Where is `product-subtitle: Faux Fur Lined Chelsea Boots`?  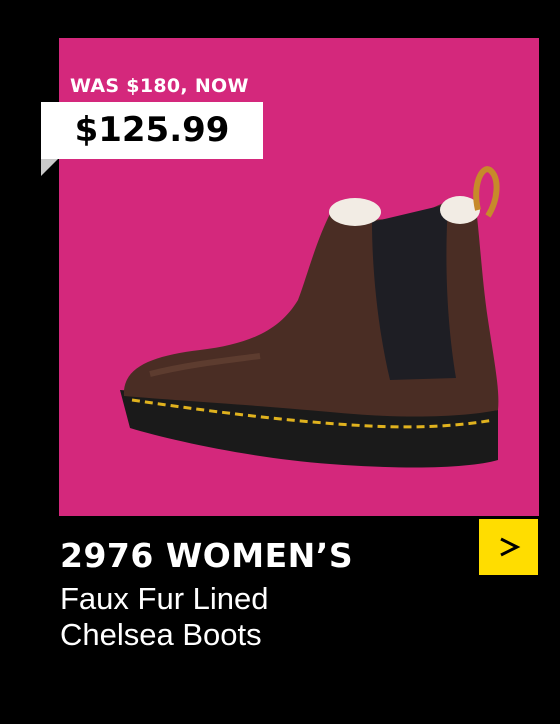
product-subtitle: Faux Fur Lined Chelsea Boots is located at coordinates (164, 617).